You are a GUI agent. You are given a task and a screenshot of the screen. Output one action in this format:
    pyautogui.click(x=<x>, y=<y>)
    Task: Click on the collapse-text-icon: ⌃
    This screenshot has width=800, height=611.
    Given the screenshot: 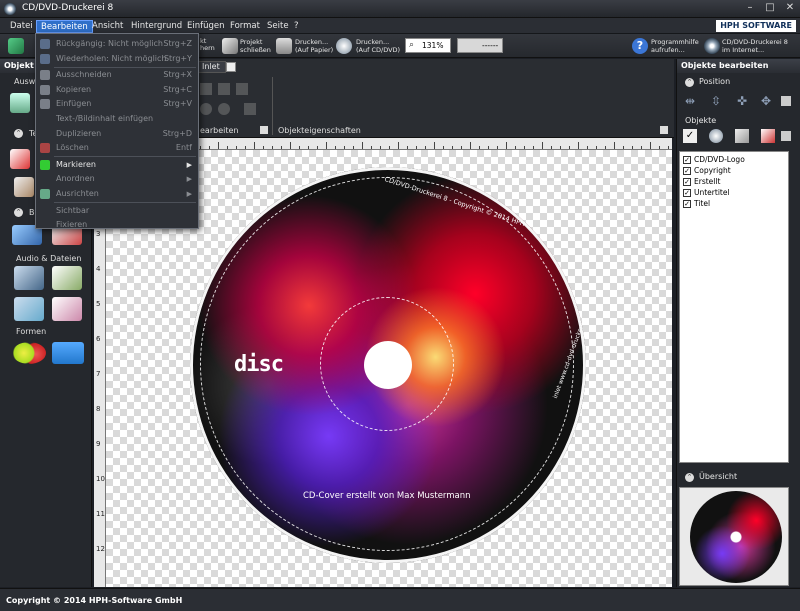 What is the action you would take?
    pyautogui.click(x=18, y=133)
    